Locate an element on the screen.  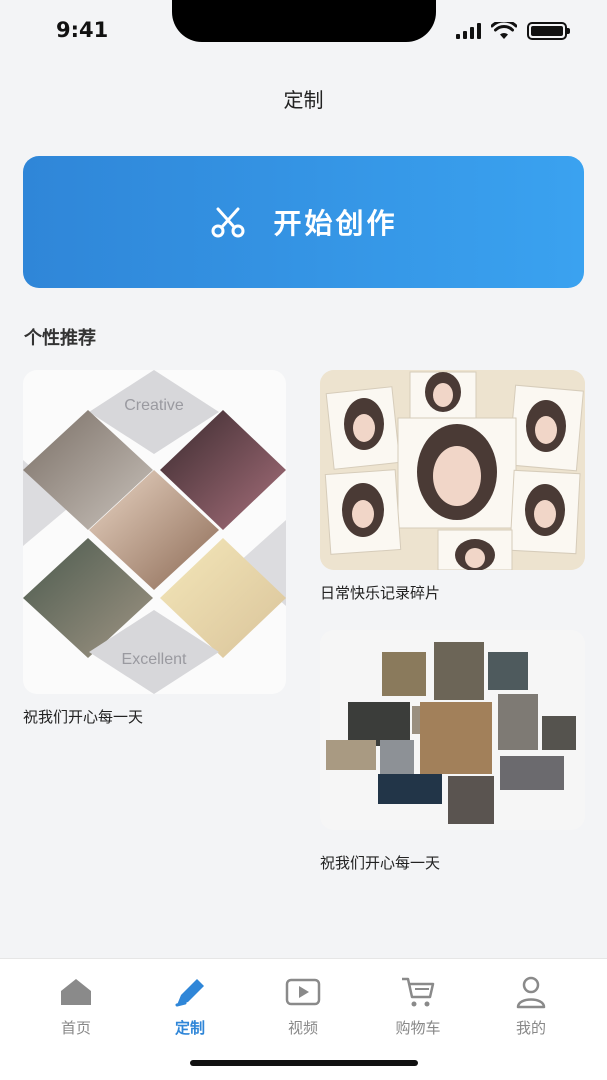
recommend-card: 日常快乐记录碎片 is located at coordinates (452, 486).